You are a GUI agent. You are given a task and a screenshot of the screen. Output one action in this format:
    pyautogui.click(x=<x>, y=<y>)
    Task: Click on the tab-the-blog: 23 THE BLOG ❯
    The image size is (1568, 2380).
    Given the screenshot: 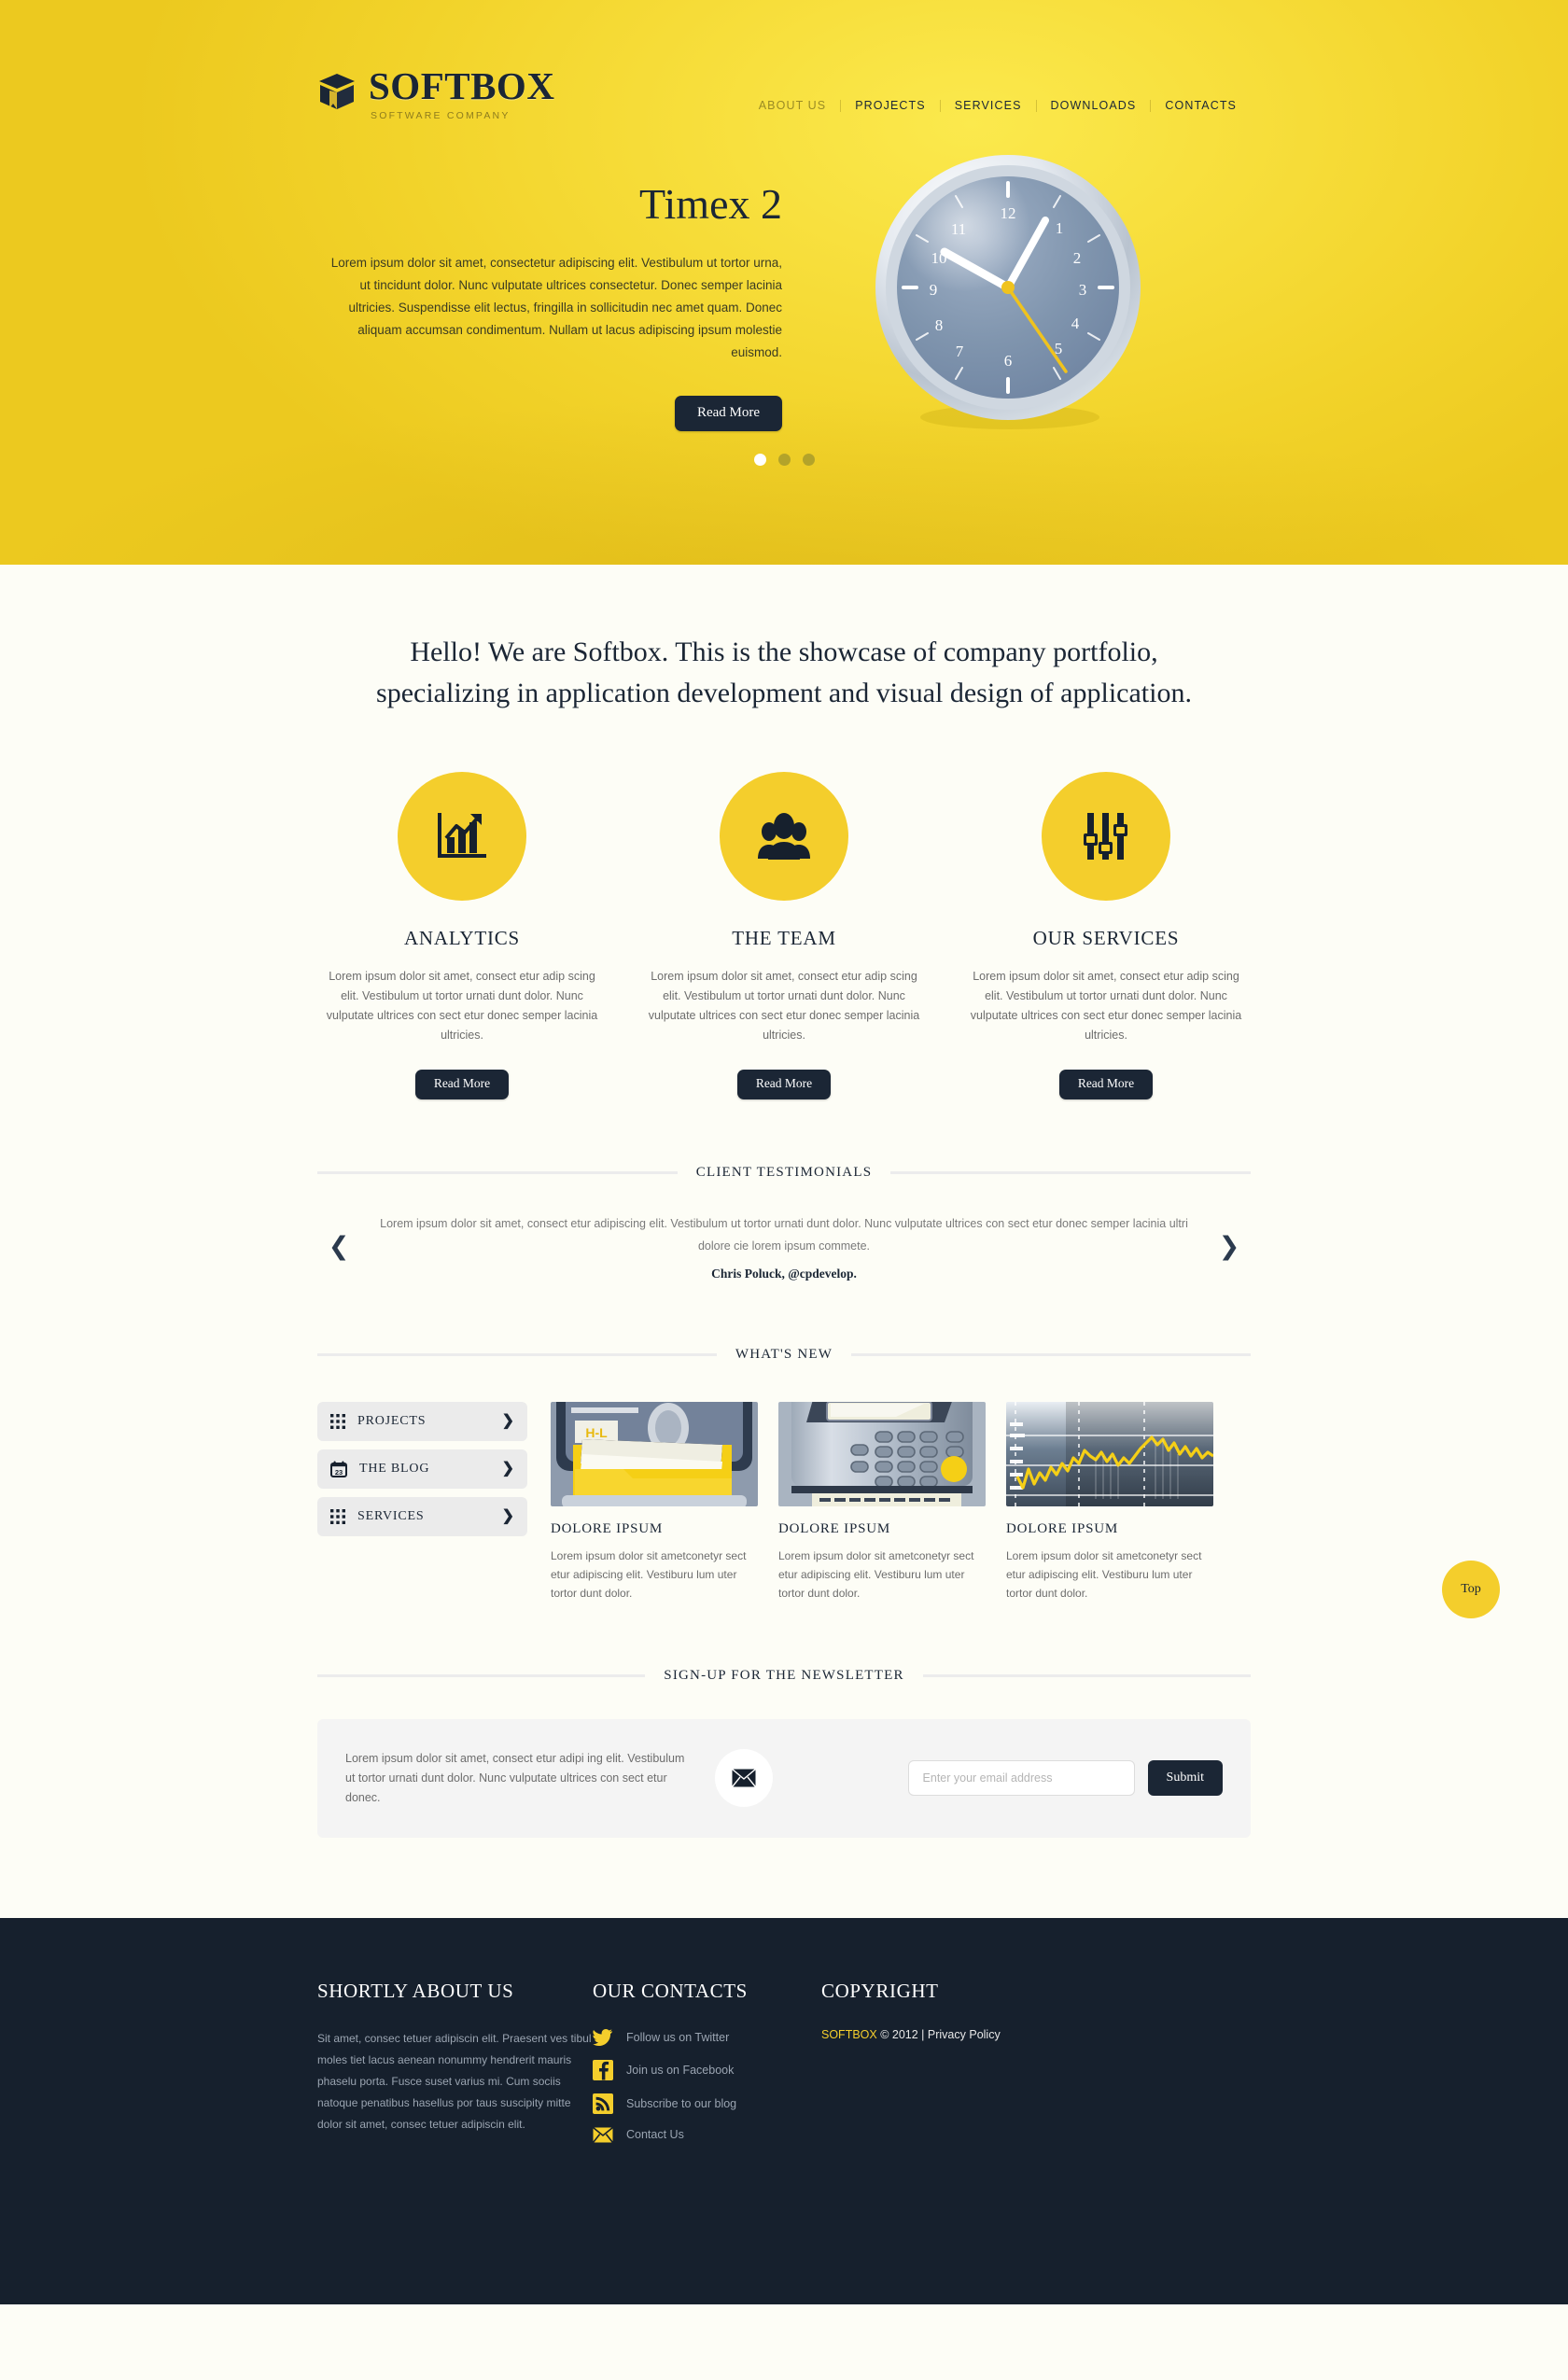 What is the action you would take?
    pyautogui.click(x=422, y=1469)
    